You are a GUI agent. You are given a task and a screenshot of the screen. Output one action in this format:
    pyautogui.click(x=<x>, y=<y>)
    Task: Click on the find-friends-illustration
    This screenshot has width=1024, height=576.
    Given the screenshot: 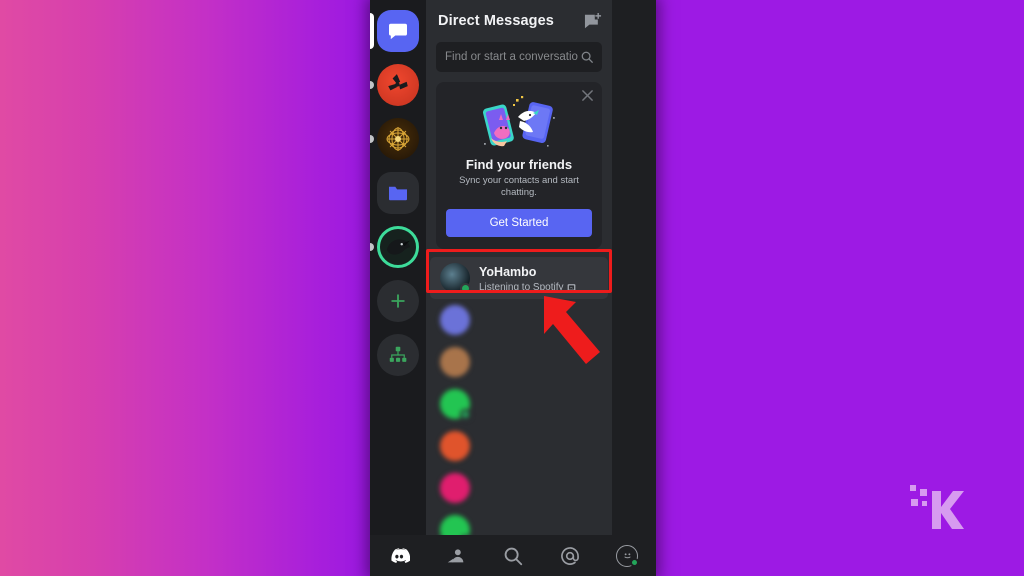 What is the action you would take?
    pyautogui.click(x=519, y=123)
    